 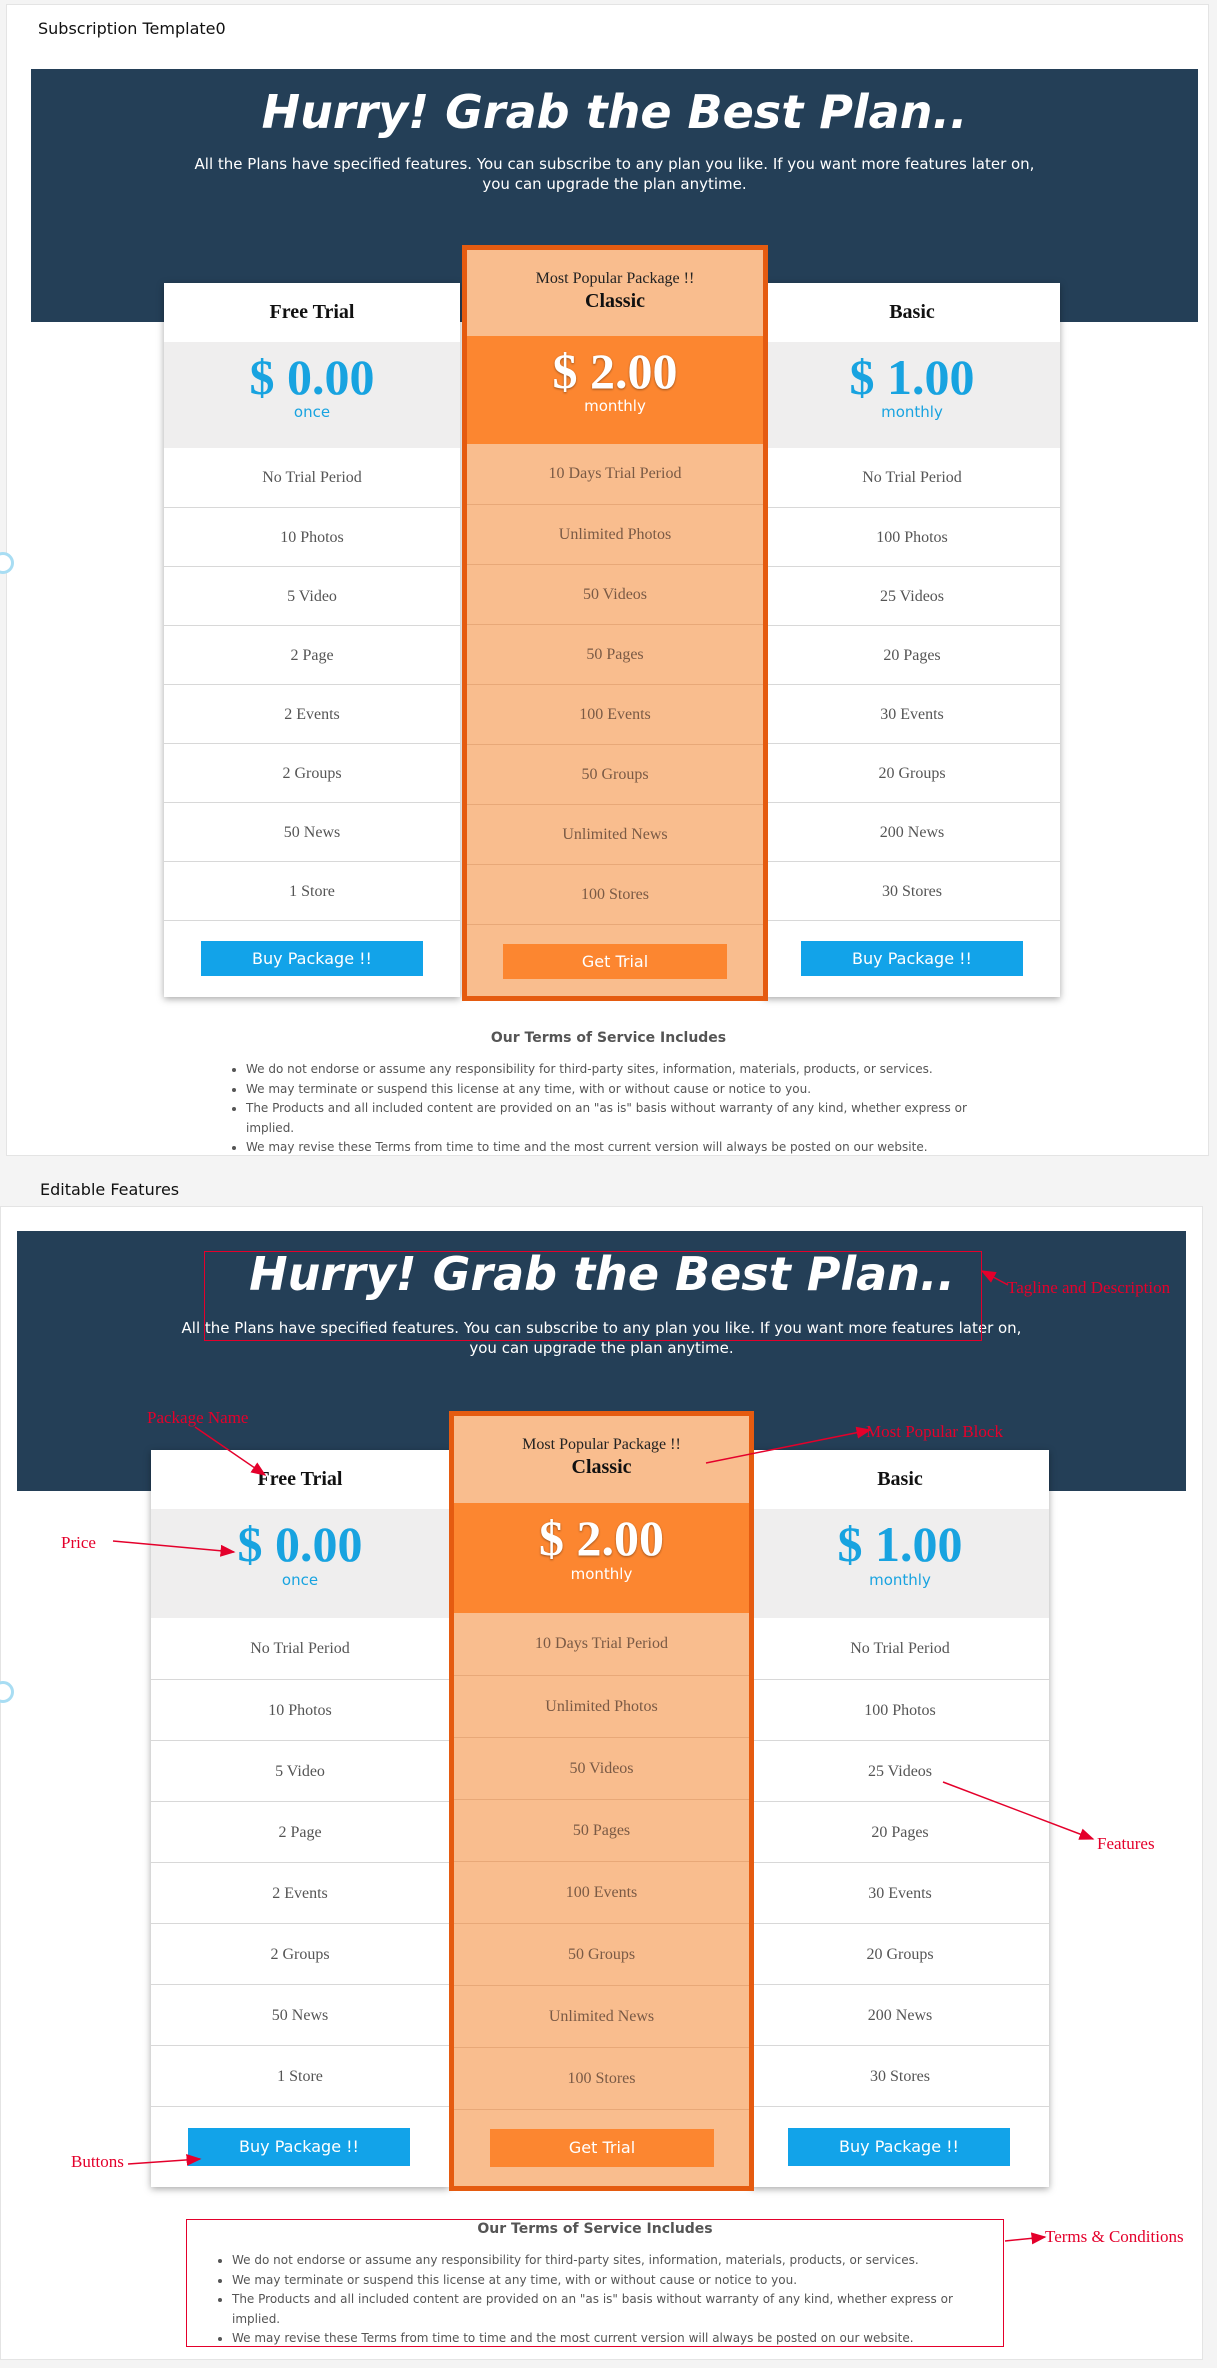 I want to click on annotation-package-name: Package Name, so click(x=198, y=1417).